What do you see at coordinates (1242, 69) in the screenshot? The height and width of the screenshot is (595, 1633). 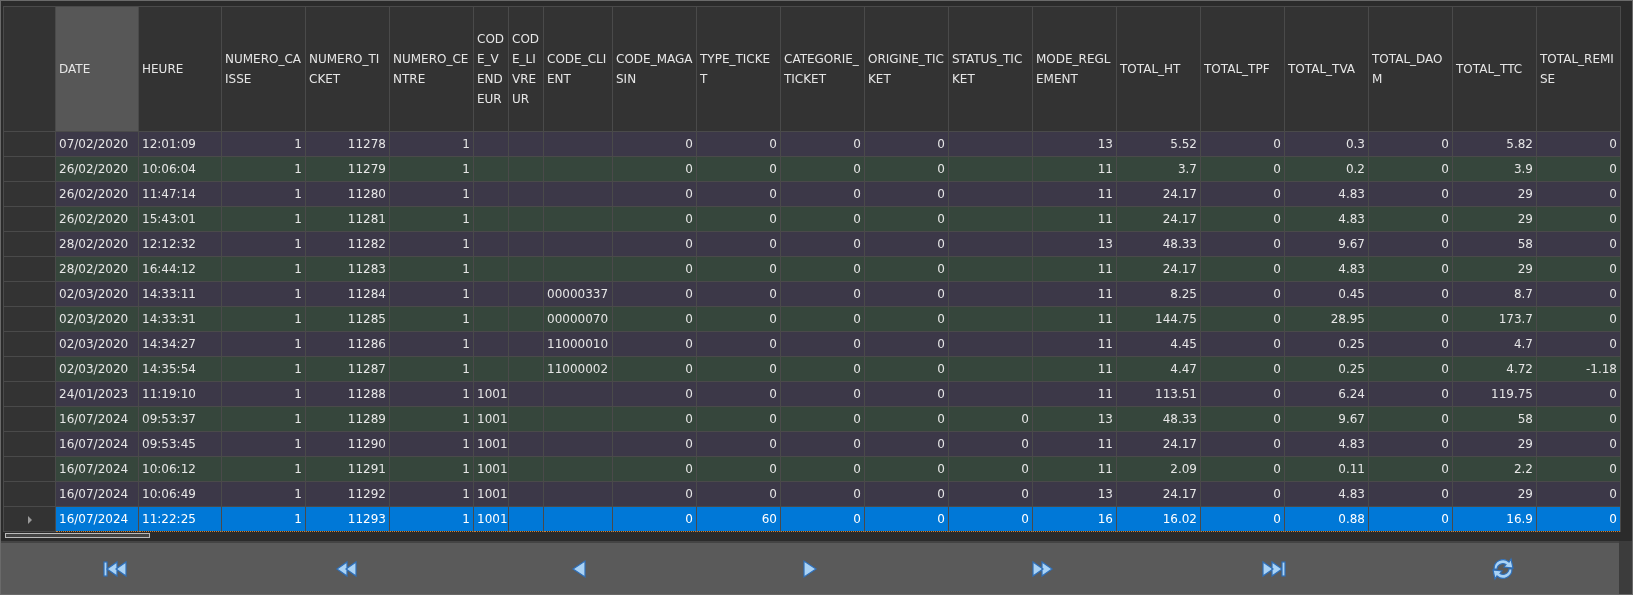 I see `column-header: TOTAL_TPF` at bounding box center [1242, 69].